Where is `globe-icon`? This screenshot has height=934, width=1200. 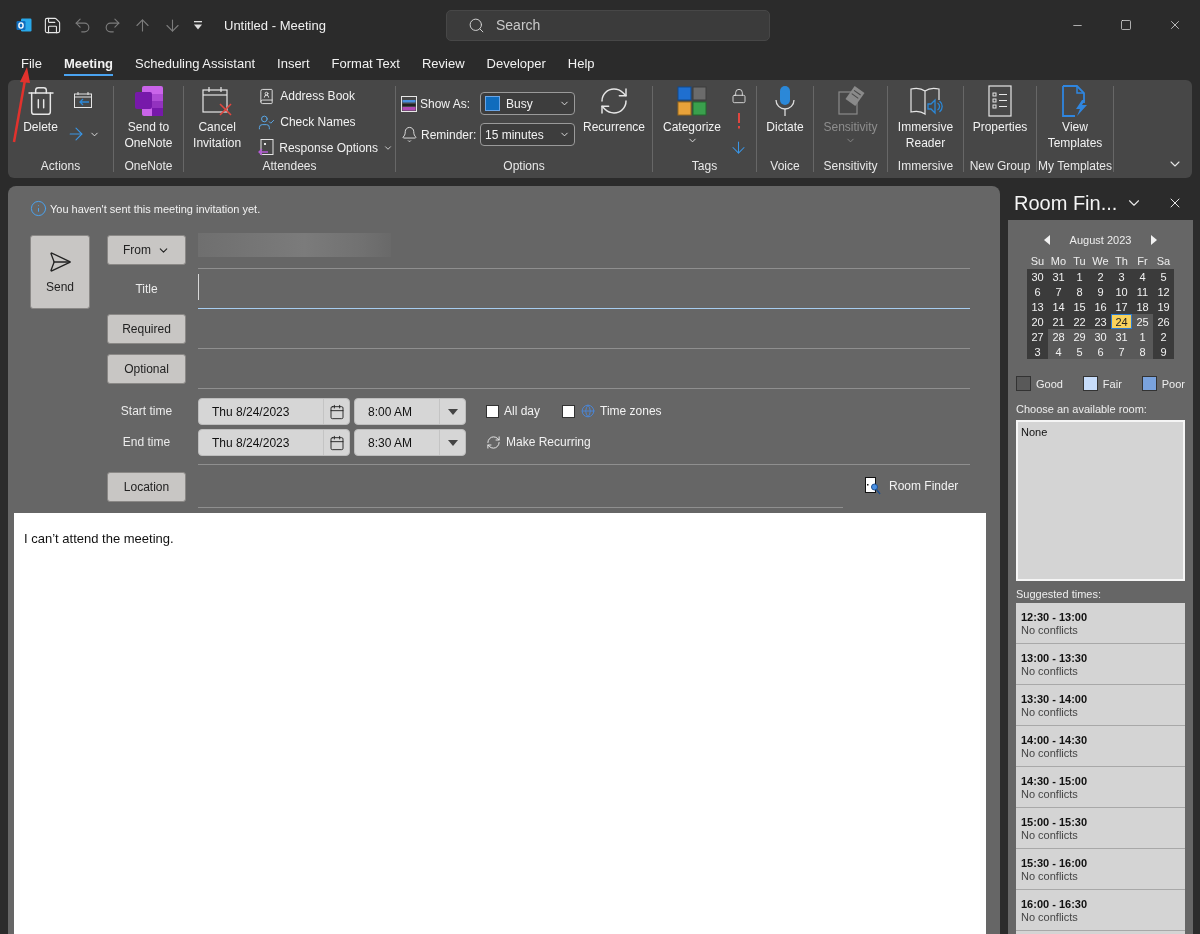 globe-icon is located at coordinates (588, 411).